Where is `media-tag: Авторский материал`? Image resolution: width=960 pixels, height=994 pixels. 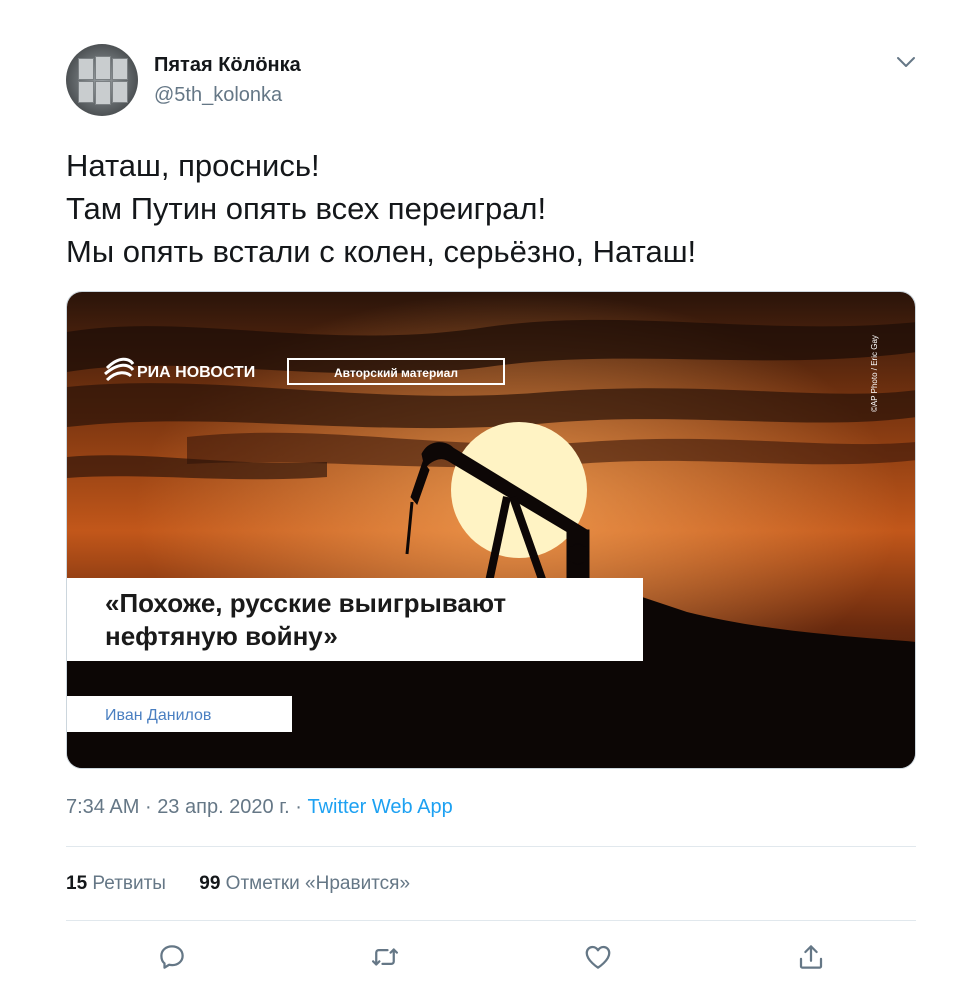 media-tag: Авторский материал is located at coordinates (396, 373).